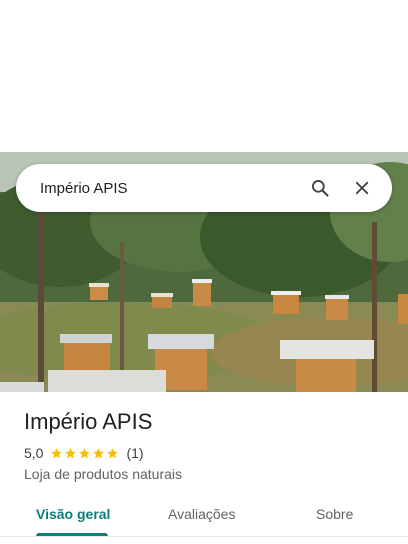 The width and height of the screenshot is (408, 544). Describe the element at coordinates (209, 474) in the screenshot. I see `place-category: Loja de produtos naturais` at that location.